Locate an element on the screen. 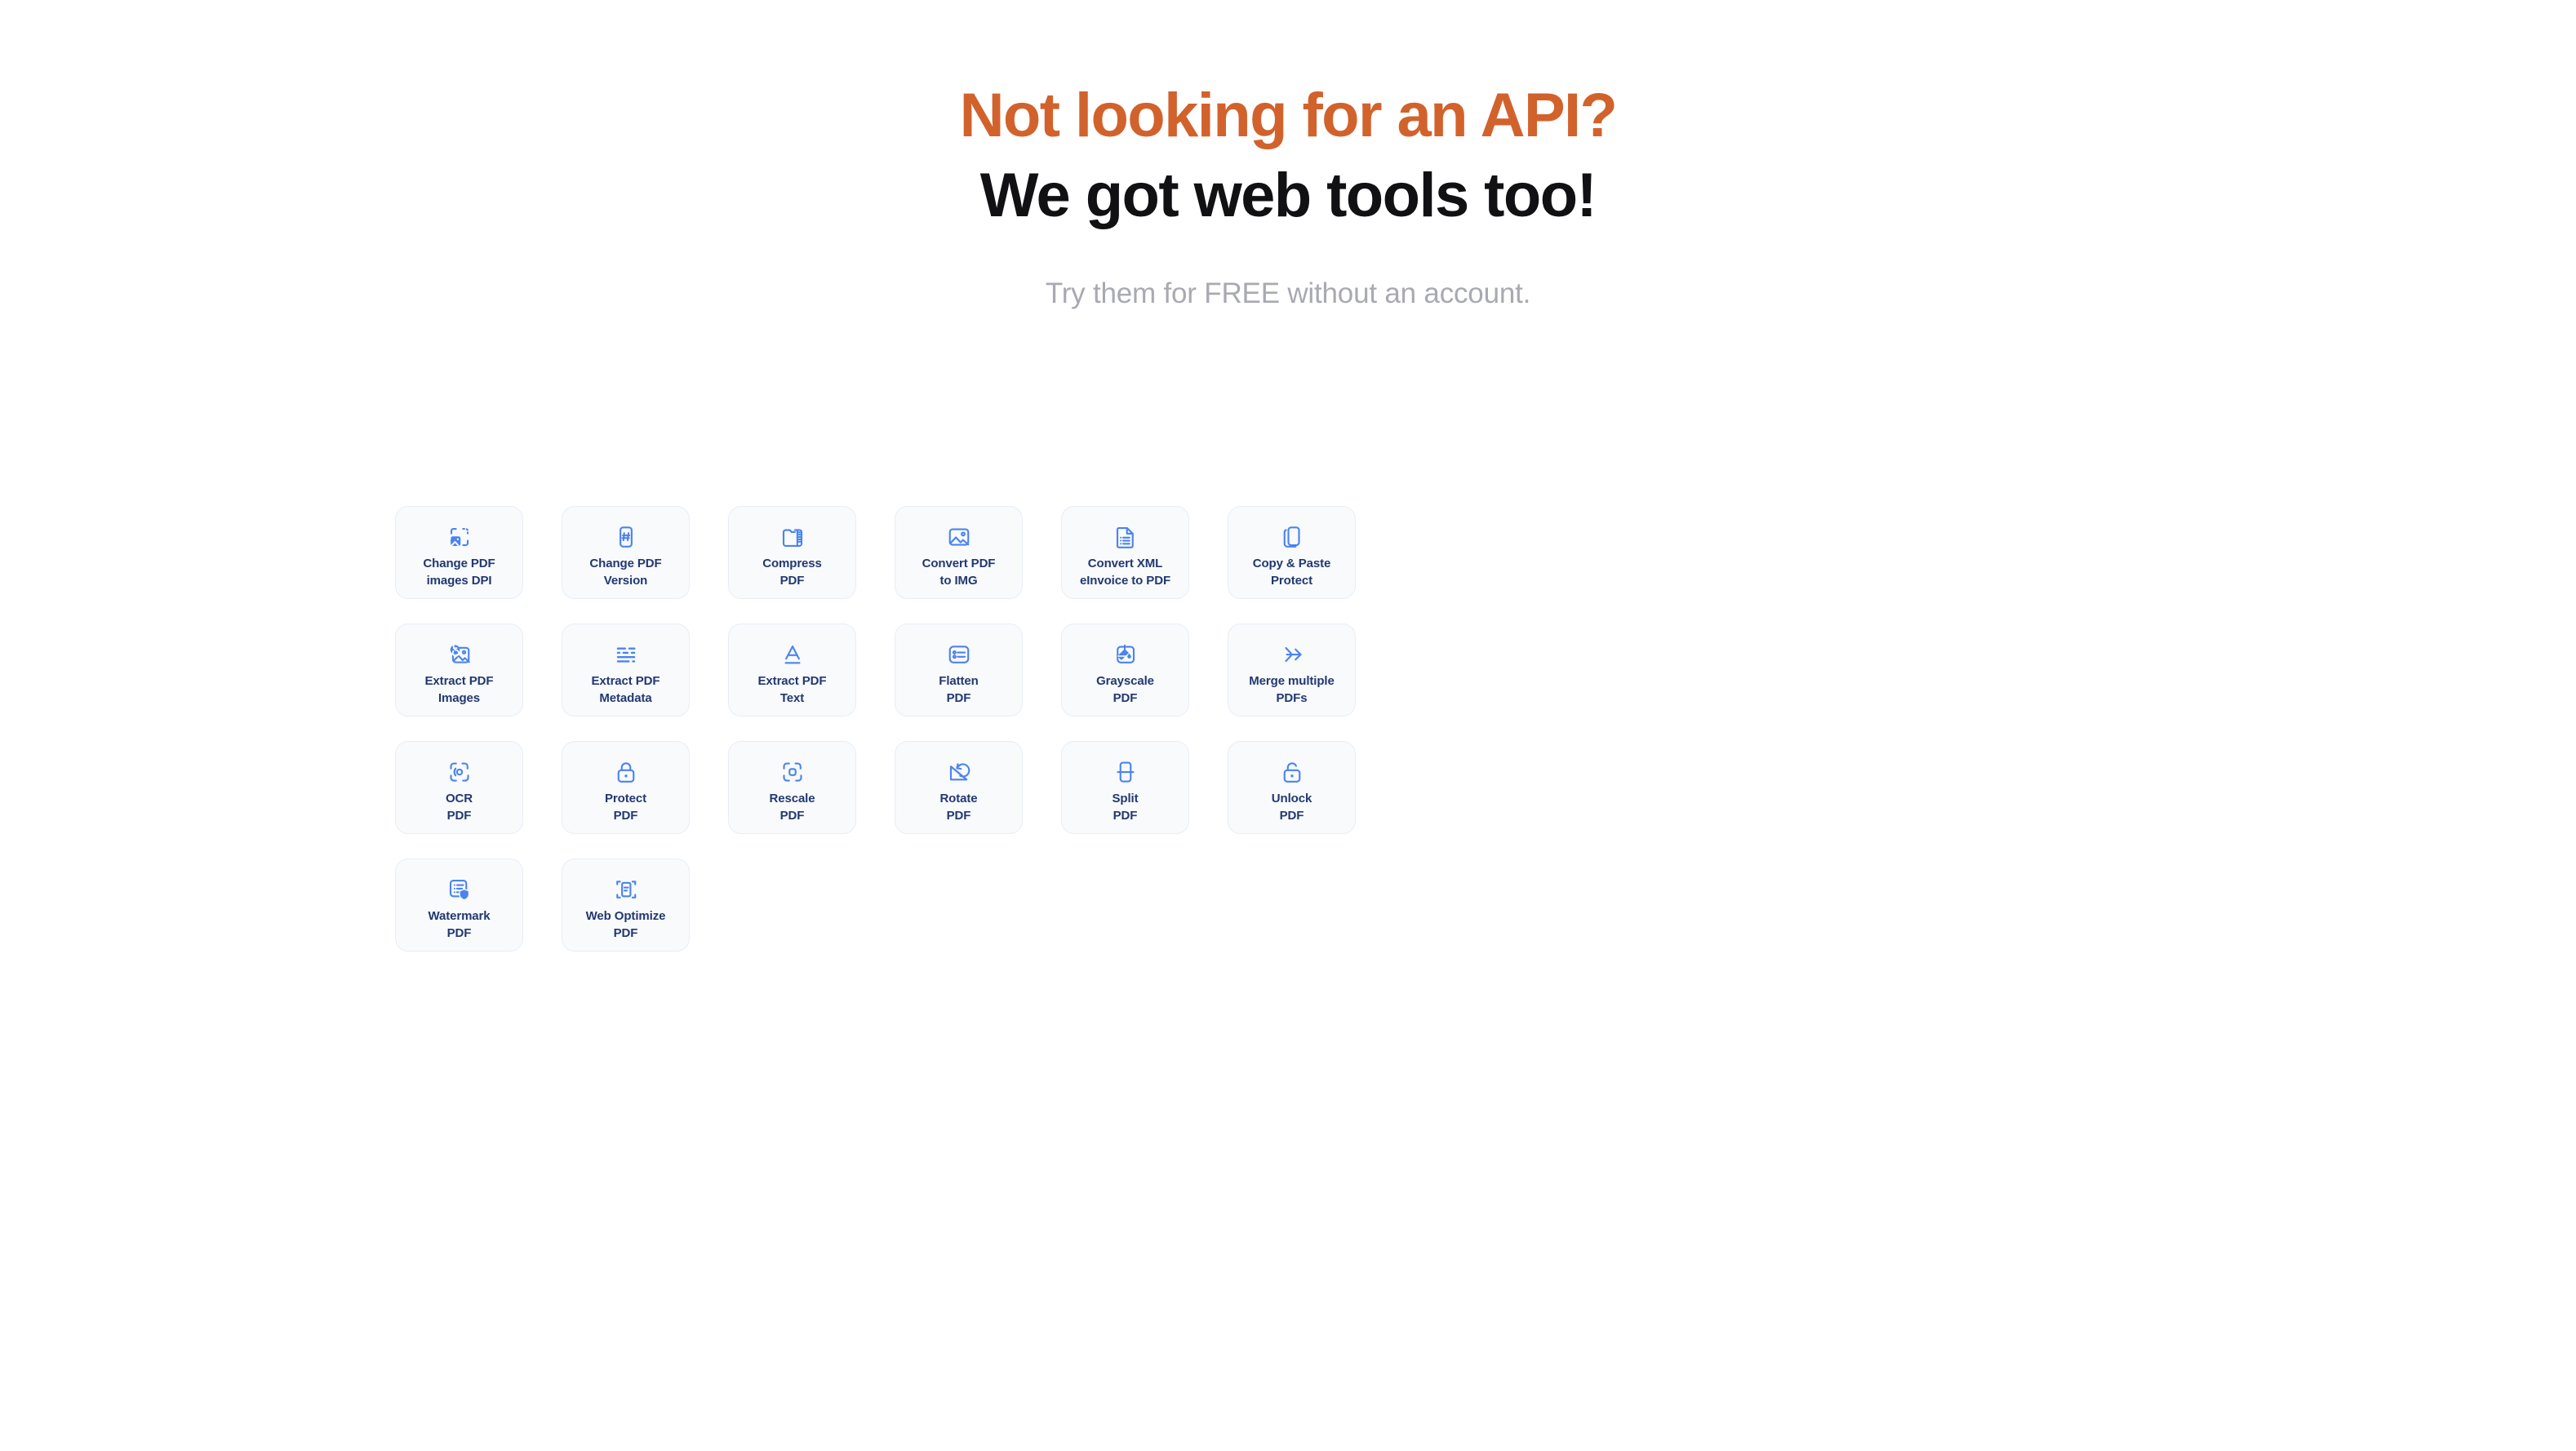 This screenshot has width=2576, height=1451. tool-card-rotate-pdf: Rotate PDF is located at coordinates (959, 787).